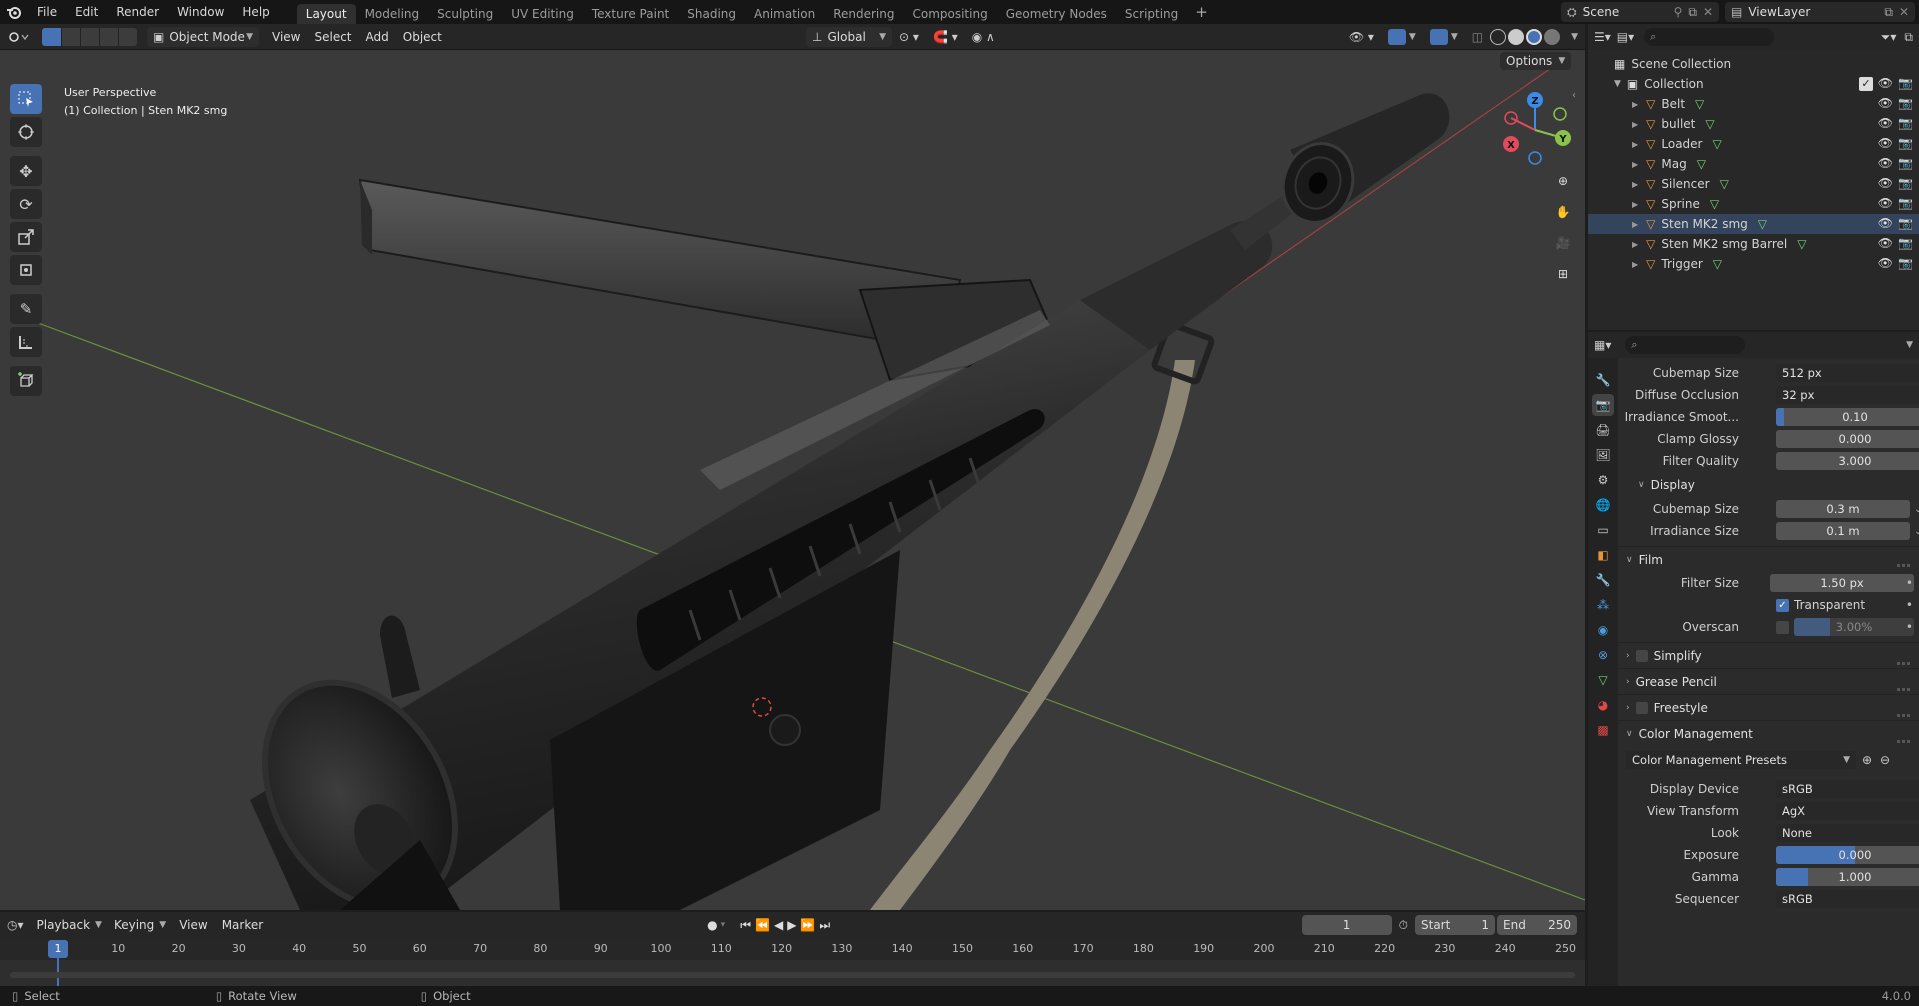  Describe the element at coordinates (711, 14) in the screenshot. I see `workspace-tab-shading: Shading` at that location.